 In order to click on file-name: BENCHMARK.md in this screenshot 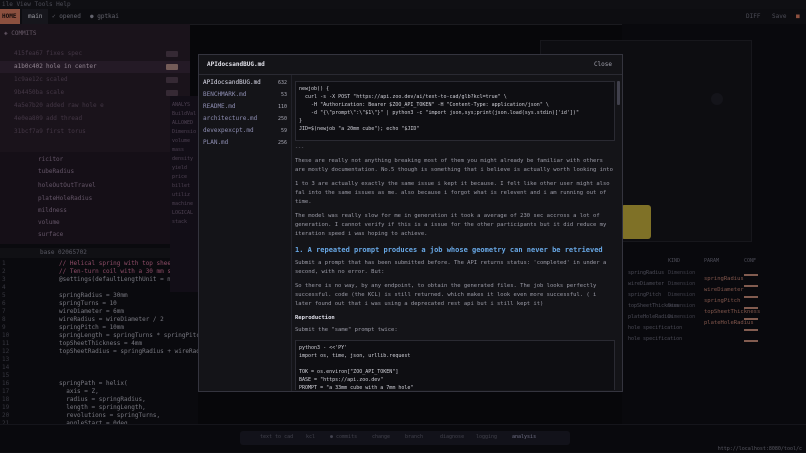, I will do `click(225, 94)`.